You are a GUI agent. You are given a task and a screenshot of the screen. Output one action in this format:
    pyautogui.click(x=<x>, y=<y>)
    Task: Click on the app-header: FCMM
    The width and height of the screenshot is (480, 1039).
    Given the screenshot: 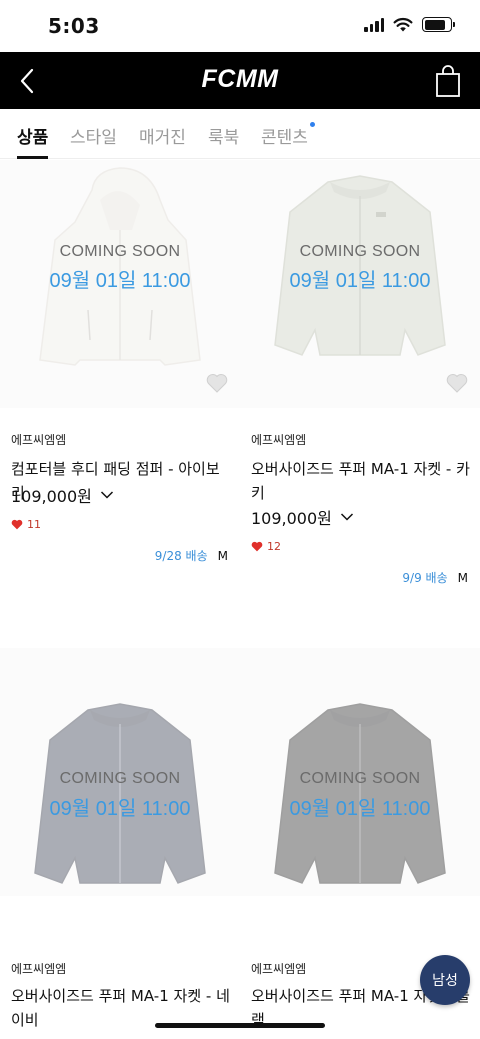 What is the action you would take?
    pyautogui.click(x=240, y=80)
    